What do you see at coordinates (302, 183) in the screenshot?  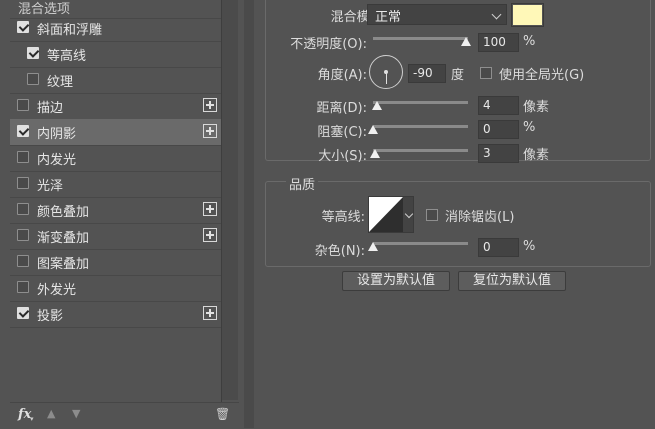 I see `quality-section-title: 品质` at bounding box center [302, 183].